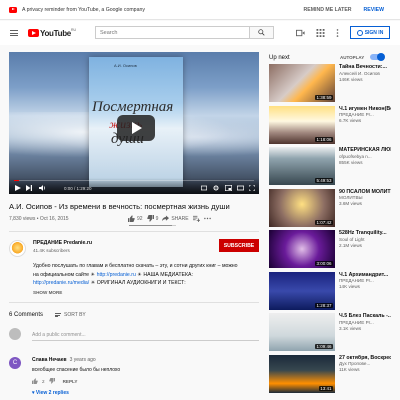  I want to click on theater-mode-icon, so click(240, 188).